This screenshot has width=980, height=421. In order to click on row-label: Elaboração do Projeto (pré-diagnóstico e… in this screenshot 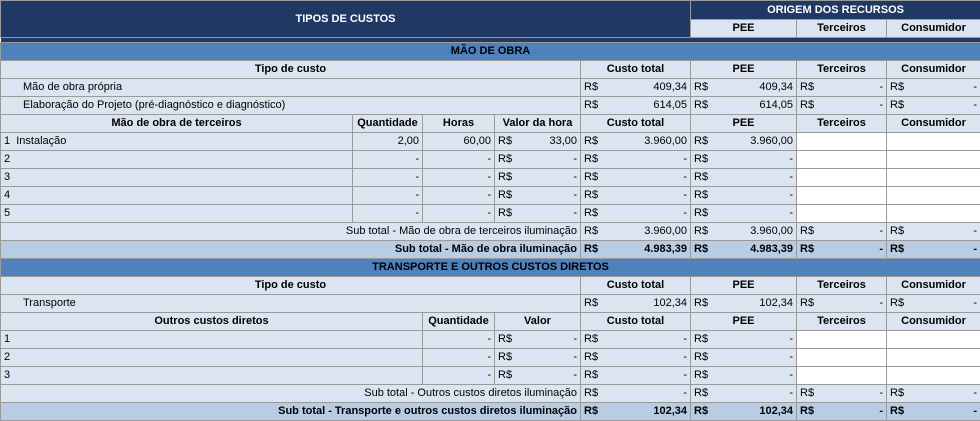, I will do `click(290, 105)`.